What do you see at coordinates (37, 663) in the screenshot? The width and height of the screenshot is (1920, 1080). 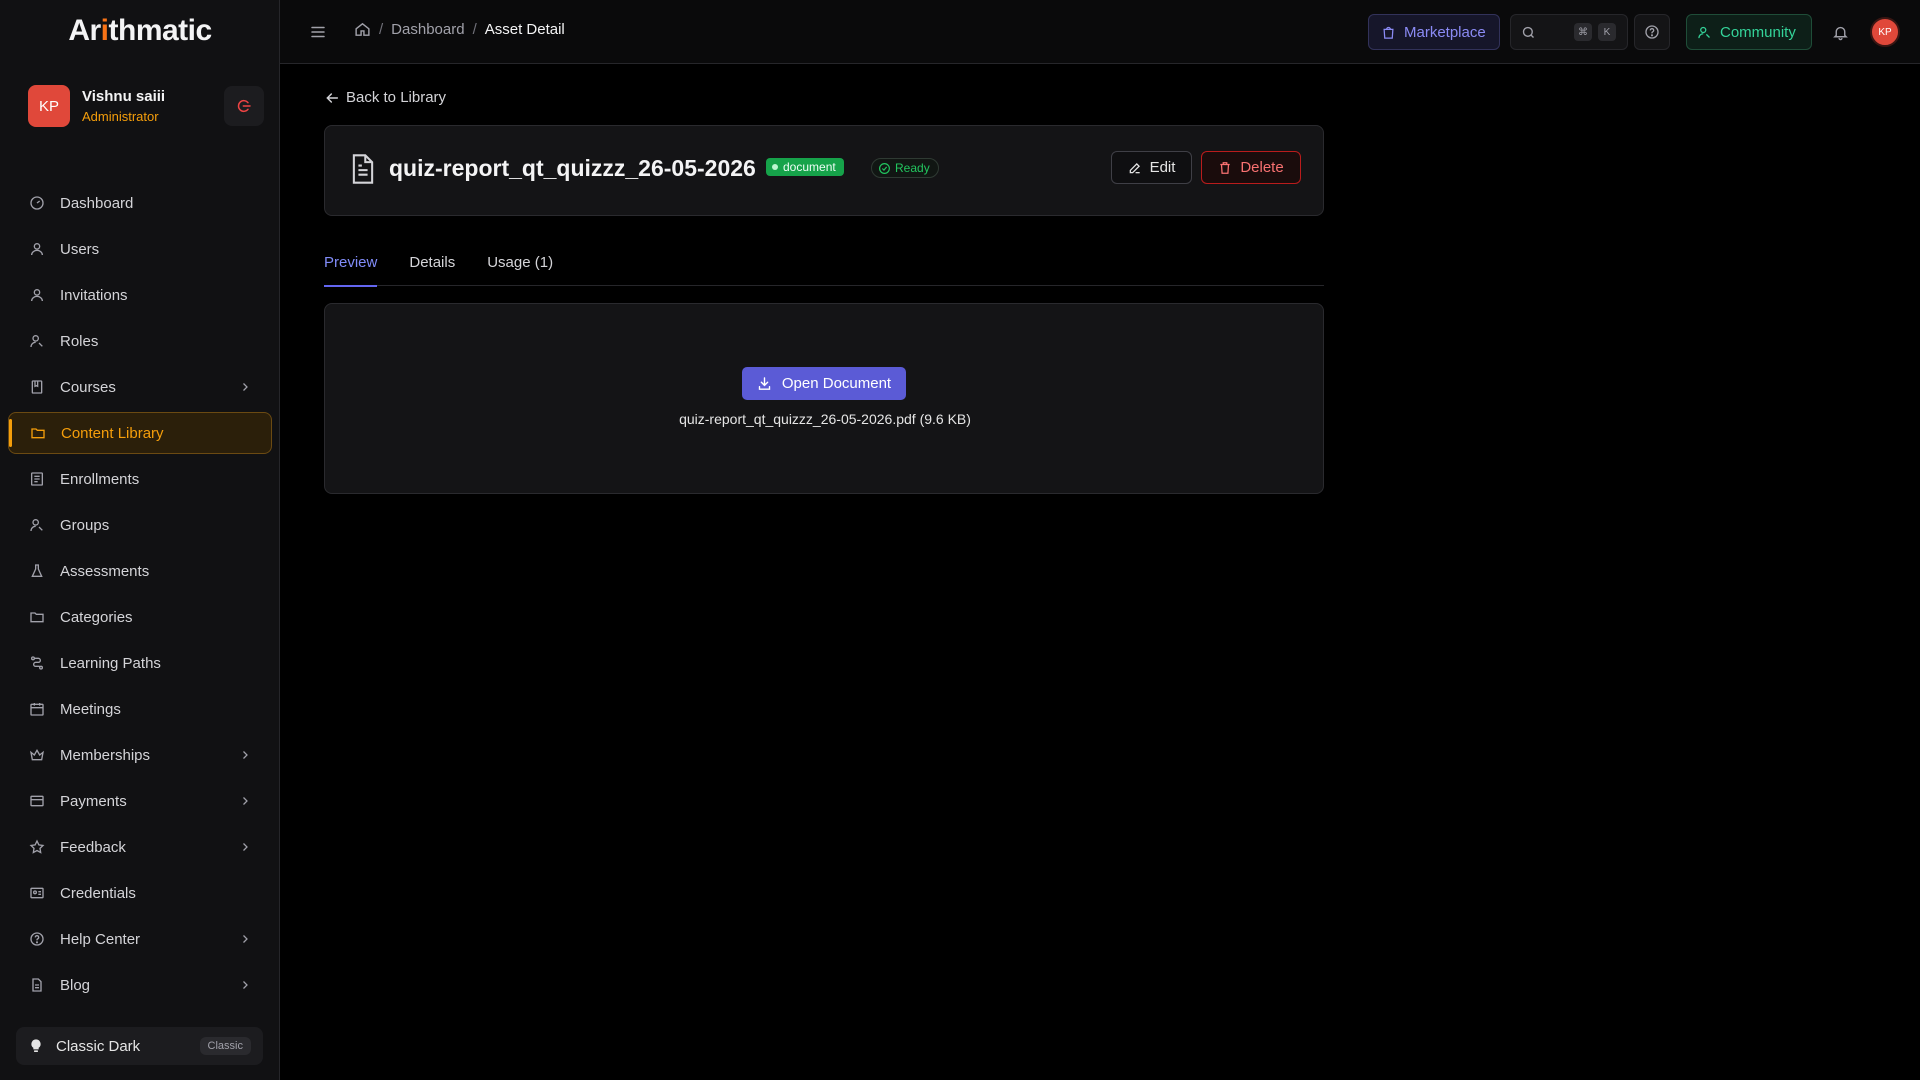 I see `route-icon` at bounding box center [37, 663].